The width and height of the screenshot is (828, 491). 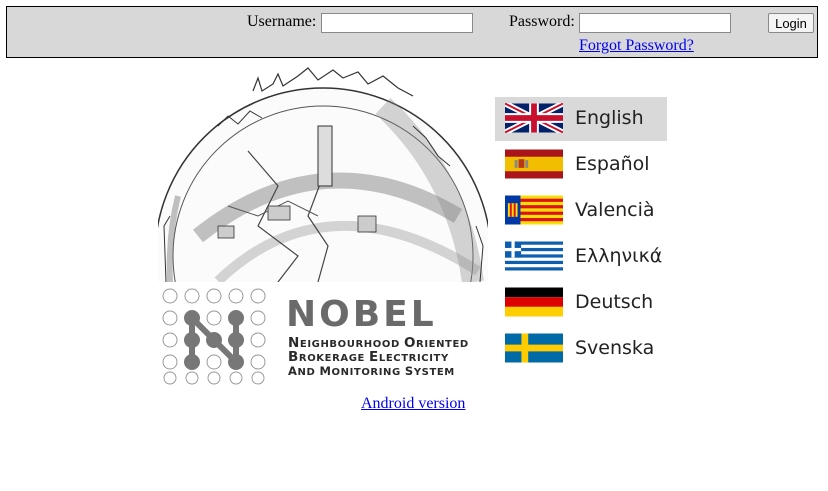 I want to click on greece-flag-icon, so click(x=534, y=256).